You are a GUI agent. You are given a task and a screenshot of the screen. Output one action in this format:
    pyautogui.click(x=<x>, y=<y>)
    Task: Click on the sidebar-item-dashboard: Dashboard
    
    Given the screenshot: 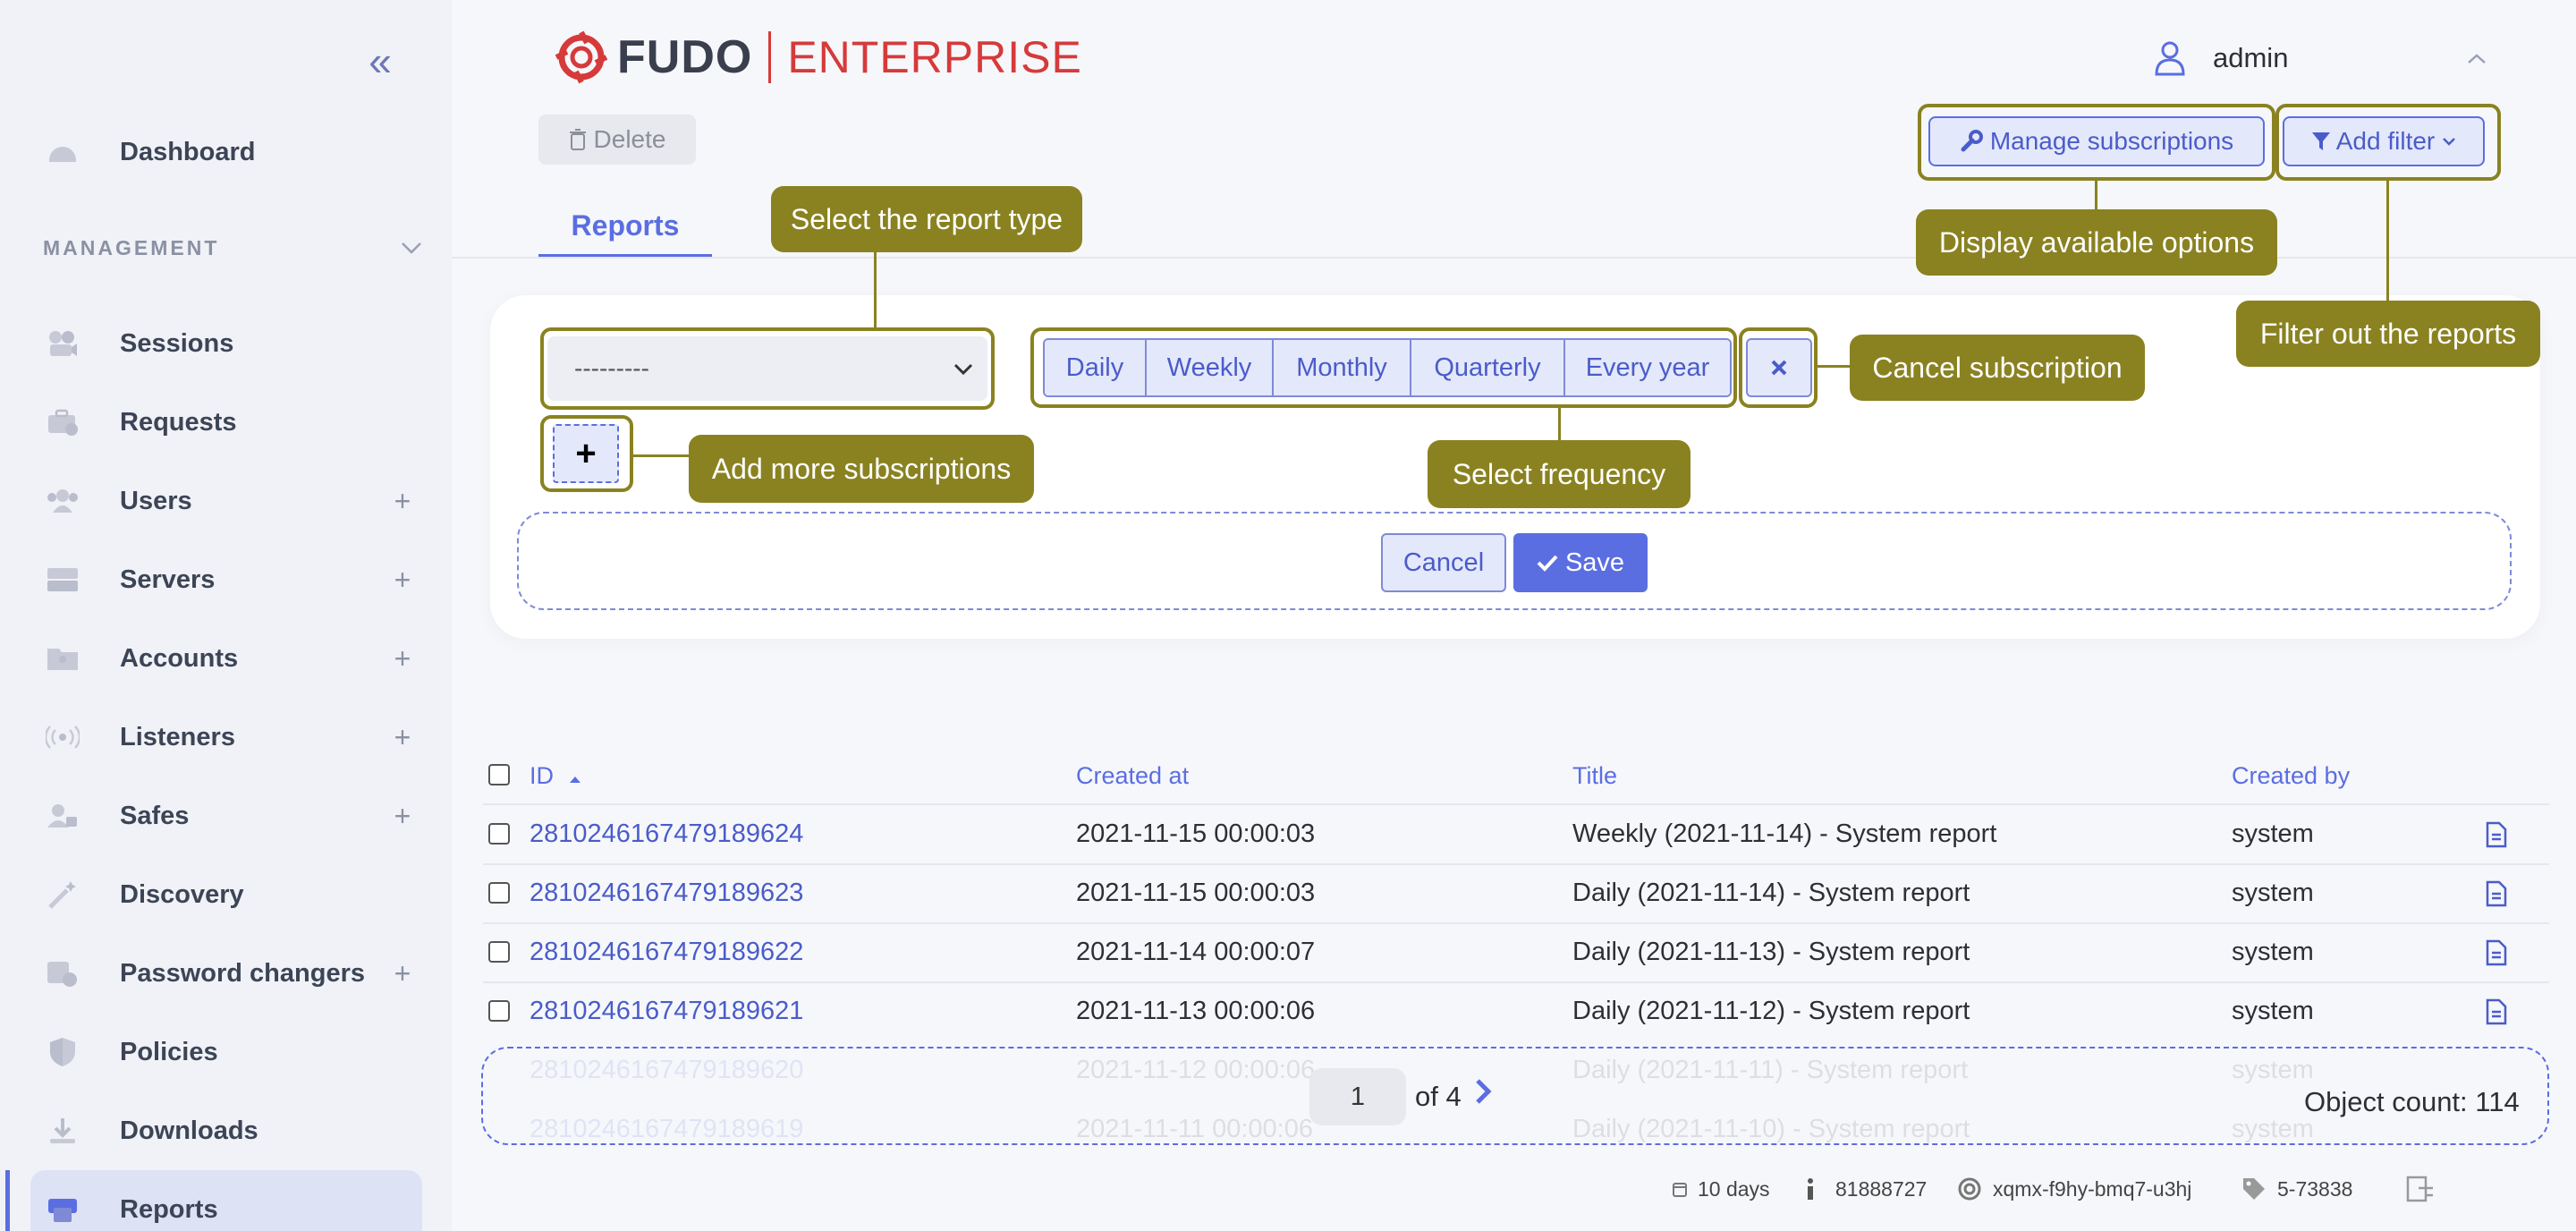 What is the action you would take?
    pyautogui.click(x=232, y=152)
    